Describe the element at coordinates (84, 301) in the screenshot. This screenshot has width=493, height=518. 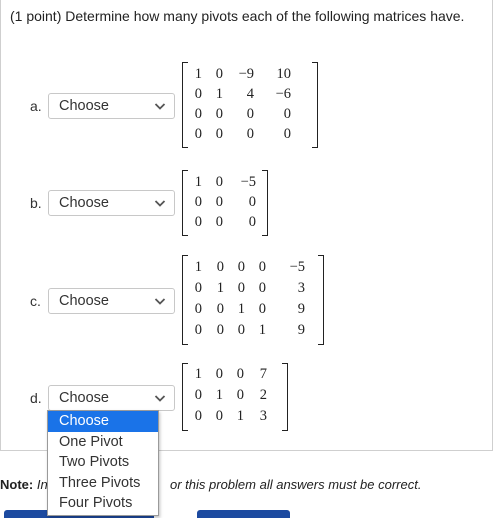
I see `part-c-select-value: Choose` at that location.